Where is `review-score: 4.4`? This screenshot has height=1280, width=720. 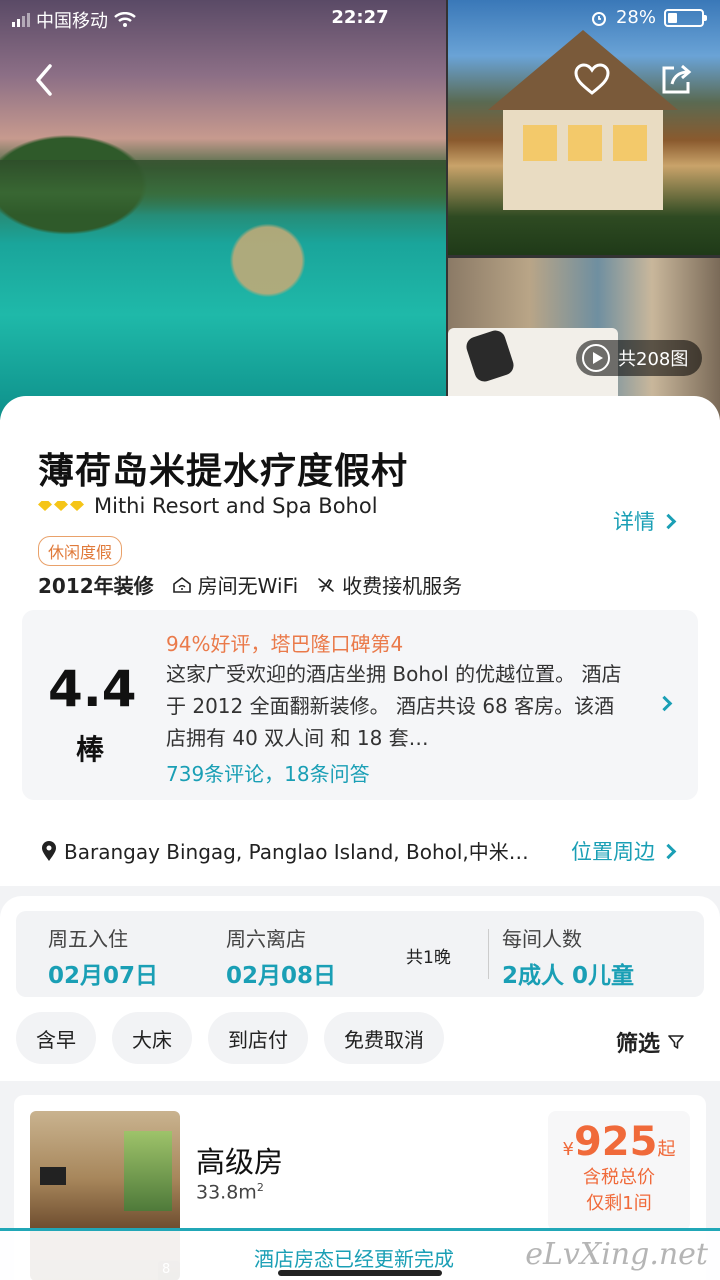
review-score: 4.4 is located at coordinates (92, 689).